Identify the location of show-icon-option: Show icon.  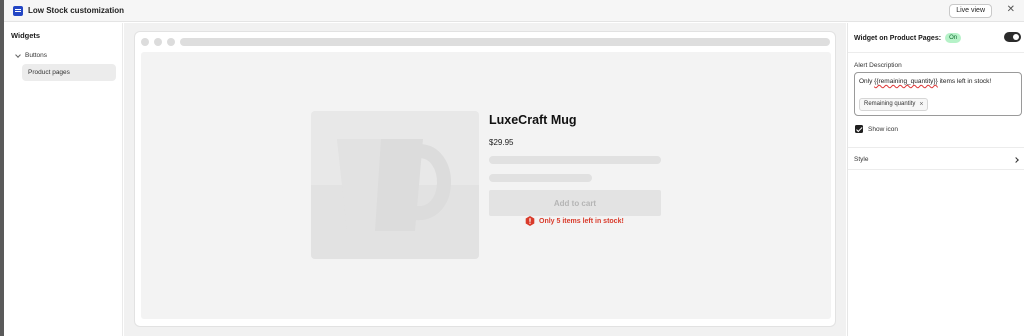
(876, 129).